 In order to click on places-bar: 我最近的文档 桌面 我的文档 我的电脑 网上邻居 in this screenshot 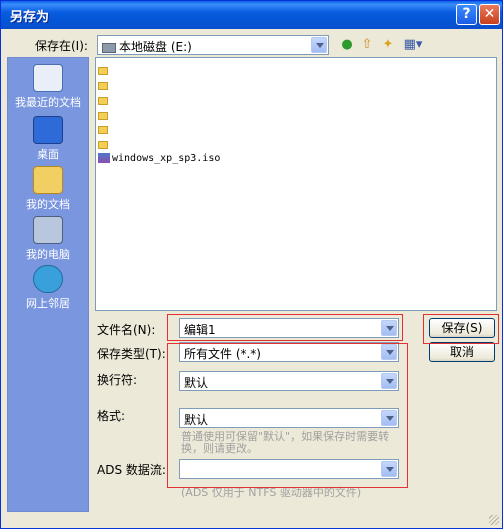, I will do `click(48, 284)`.